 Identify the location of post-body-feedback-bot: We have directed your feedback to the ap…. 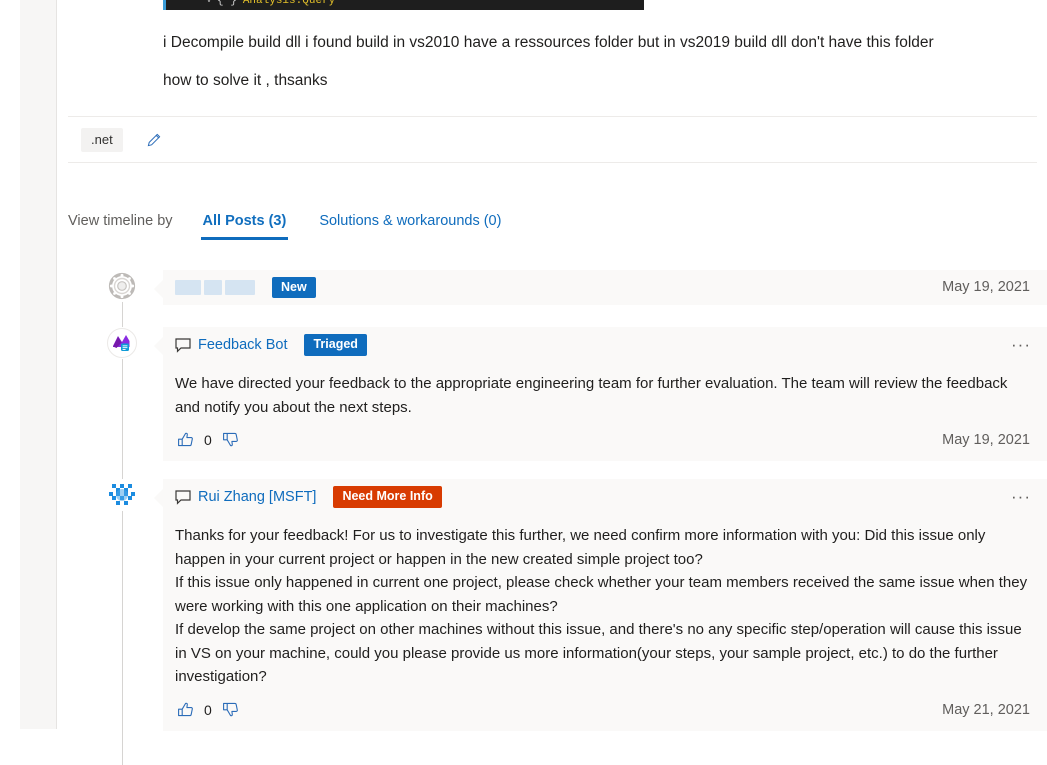
(591, 395).